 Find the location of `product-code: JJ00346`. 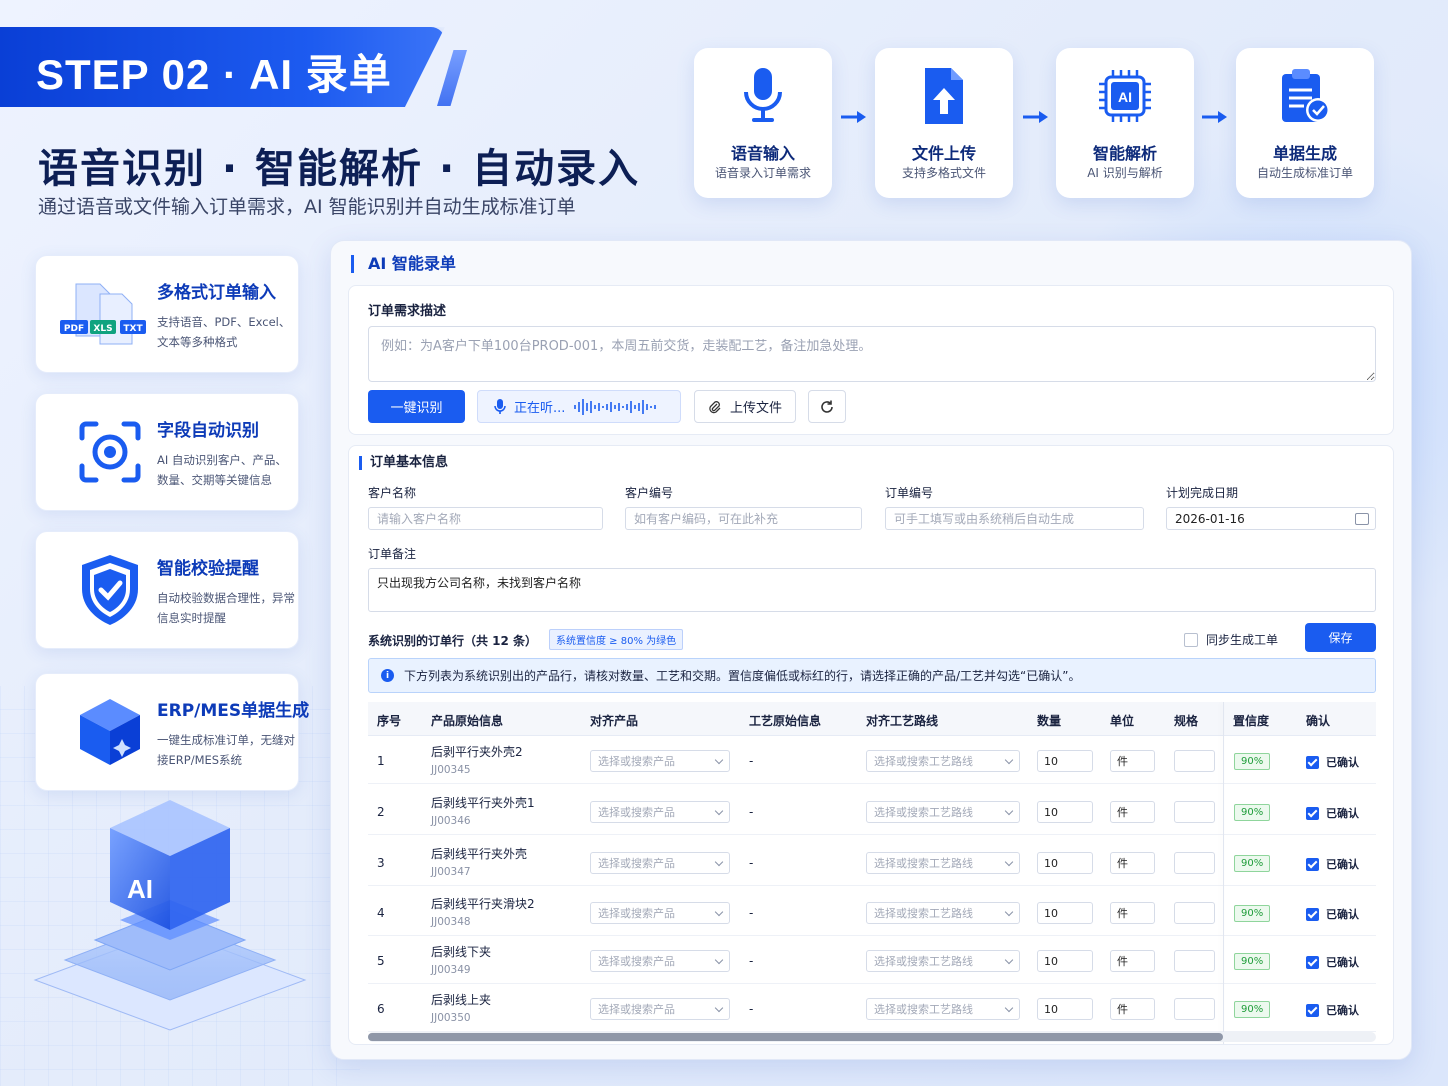

product-code: JJ00346 is located at coordinates (451, 821).